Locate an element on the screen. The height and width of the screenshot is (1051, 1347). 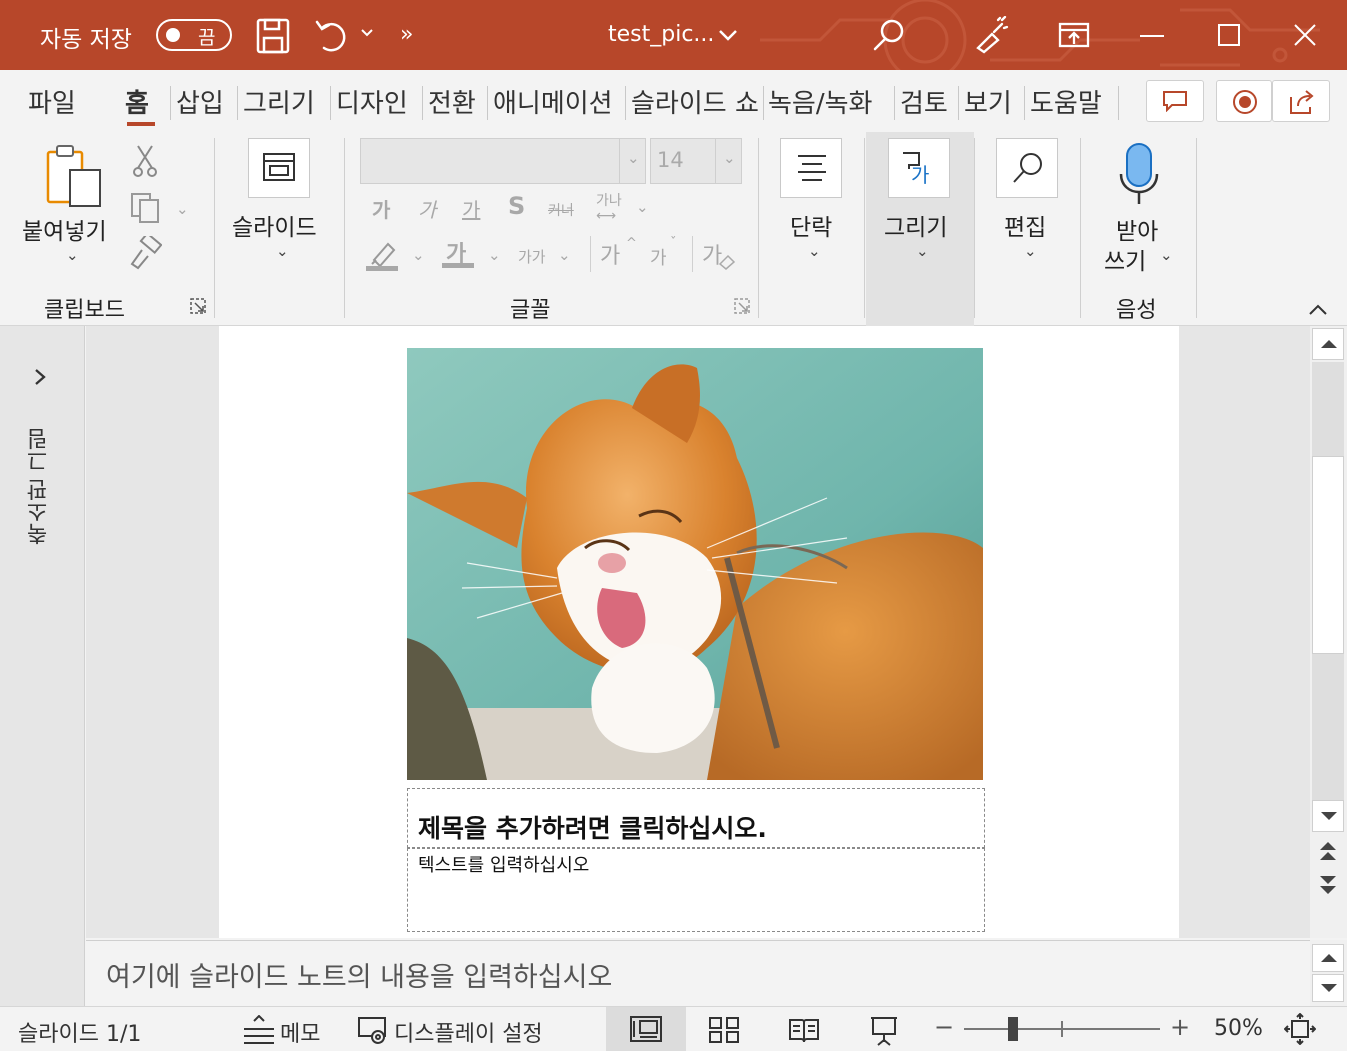
notes-icon is located at coordinates (259, 1030).